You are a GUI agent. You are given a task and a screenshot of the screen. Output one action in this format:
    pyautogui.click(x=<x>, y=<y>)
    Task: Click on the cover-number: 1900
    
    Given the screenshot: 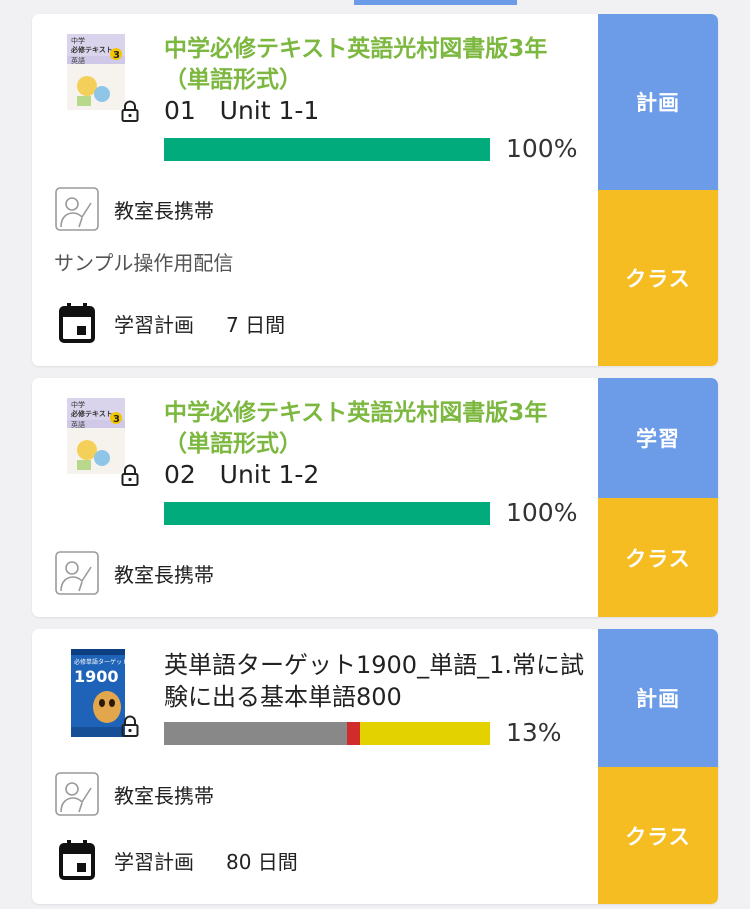 What is the action you would take?
    pyautogui.click(x=96, y=676)
    